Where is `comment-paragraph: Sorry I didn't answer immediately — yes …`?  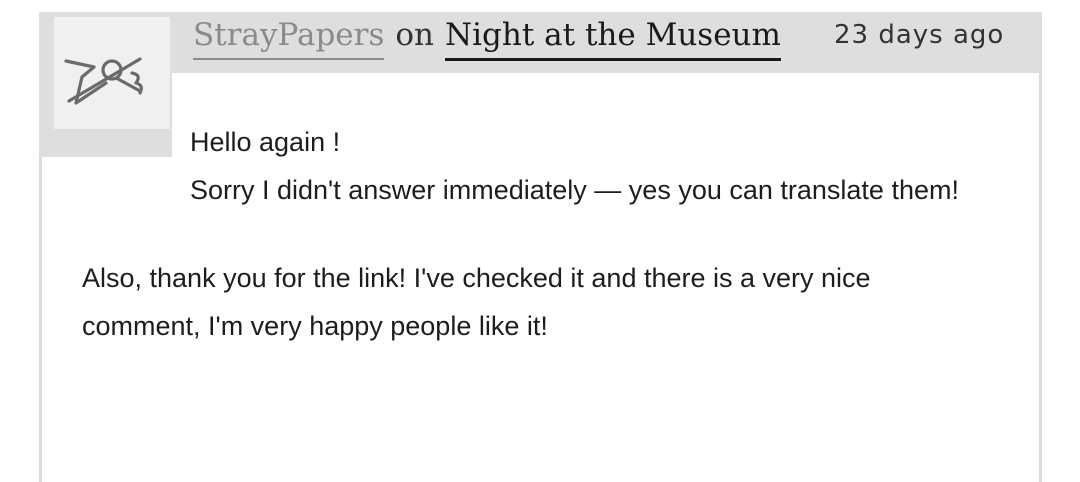
comment-paragraph: Sorry I didn't answer immediately — yes … is located at coordinates (574, 190).